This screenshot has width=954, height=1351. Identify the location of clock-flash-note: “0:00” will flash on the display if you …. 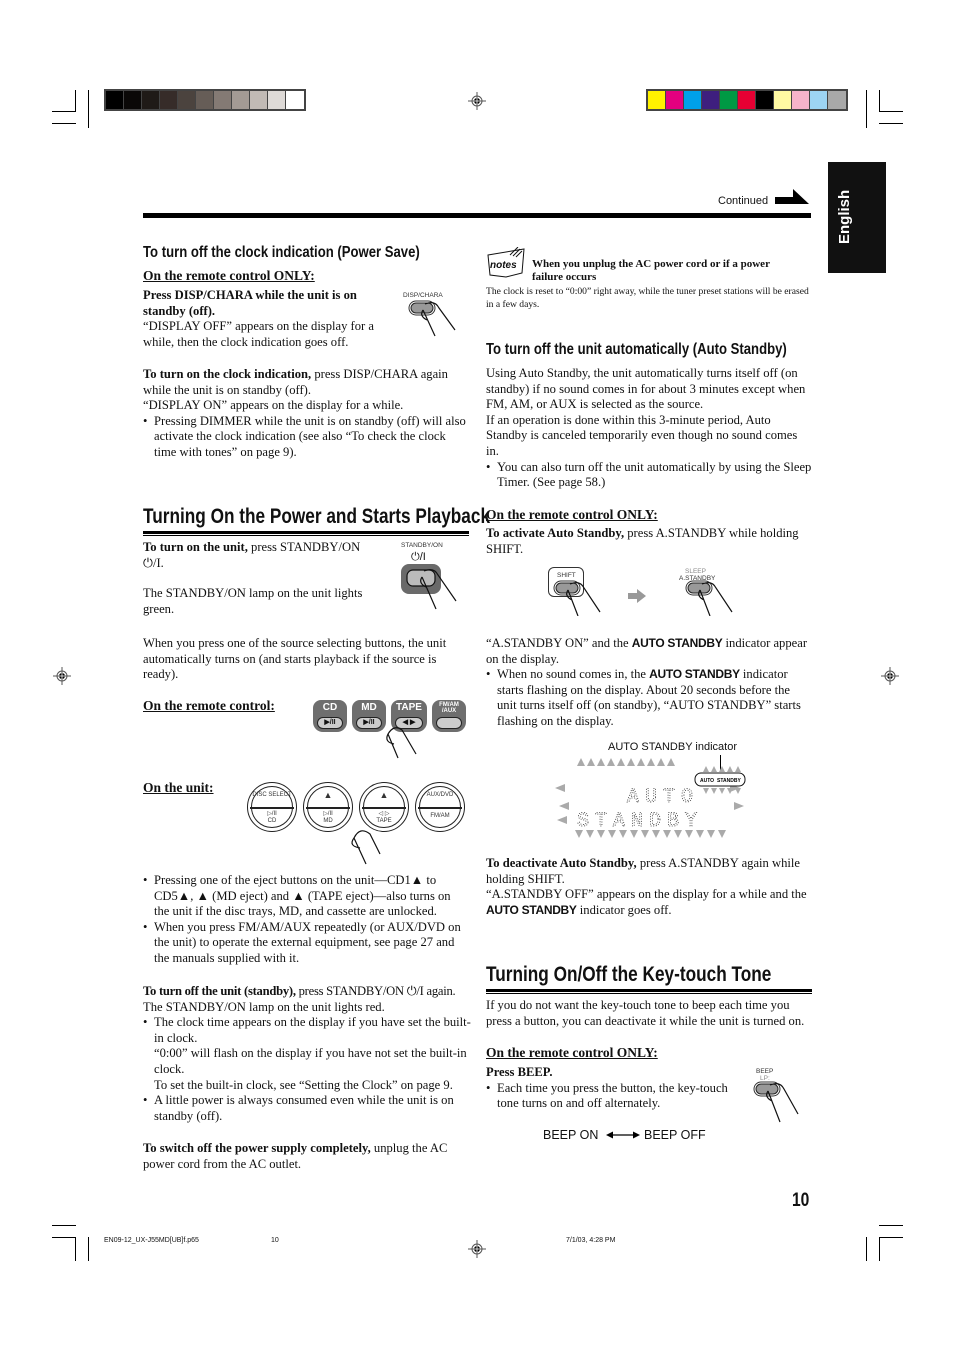
(310, 1061).